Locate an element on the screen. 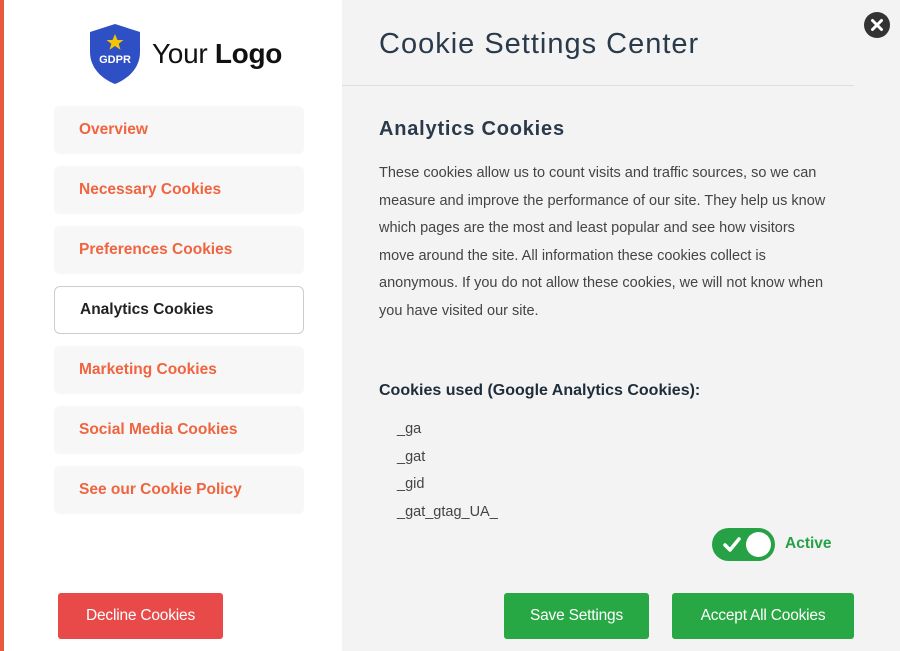 The image size is (900, 651). analytics-toggle is located at coordinates (743, 544).